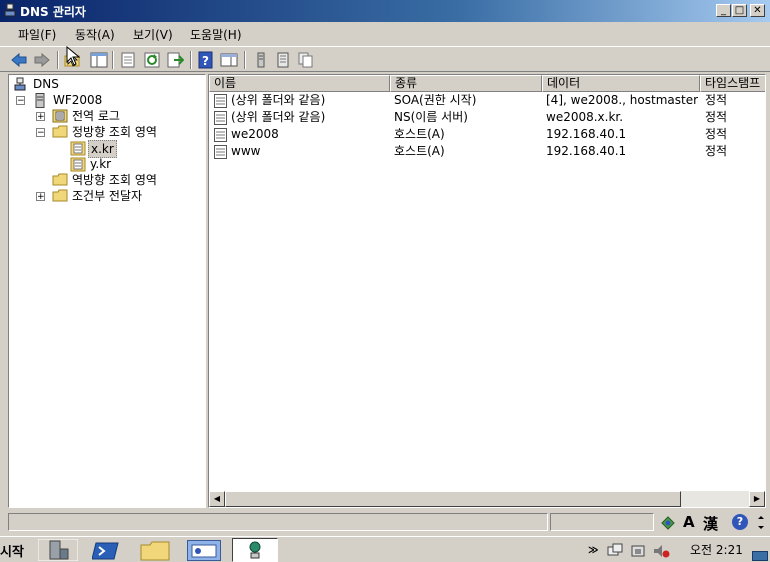 This screenshot has width=770, height=562. Describe the element at coordinates (661, 551) in the screenshot. I see `volume-tray-icon` at that location.